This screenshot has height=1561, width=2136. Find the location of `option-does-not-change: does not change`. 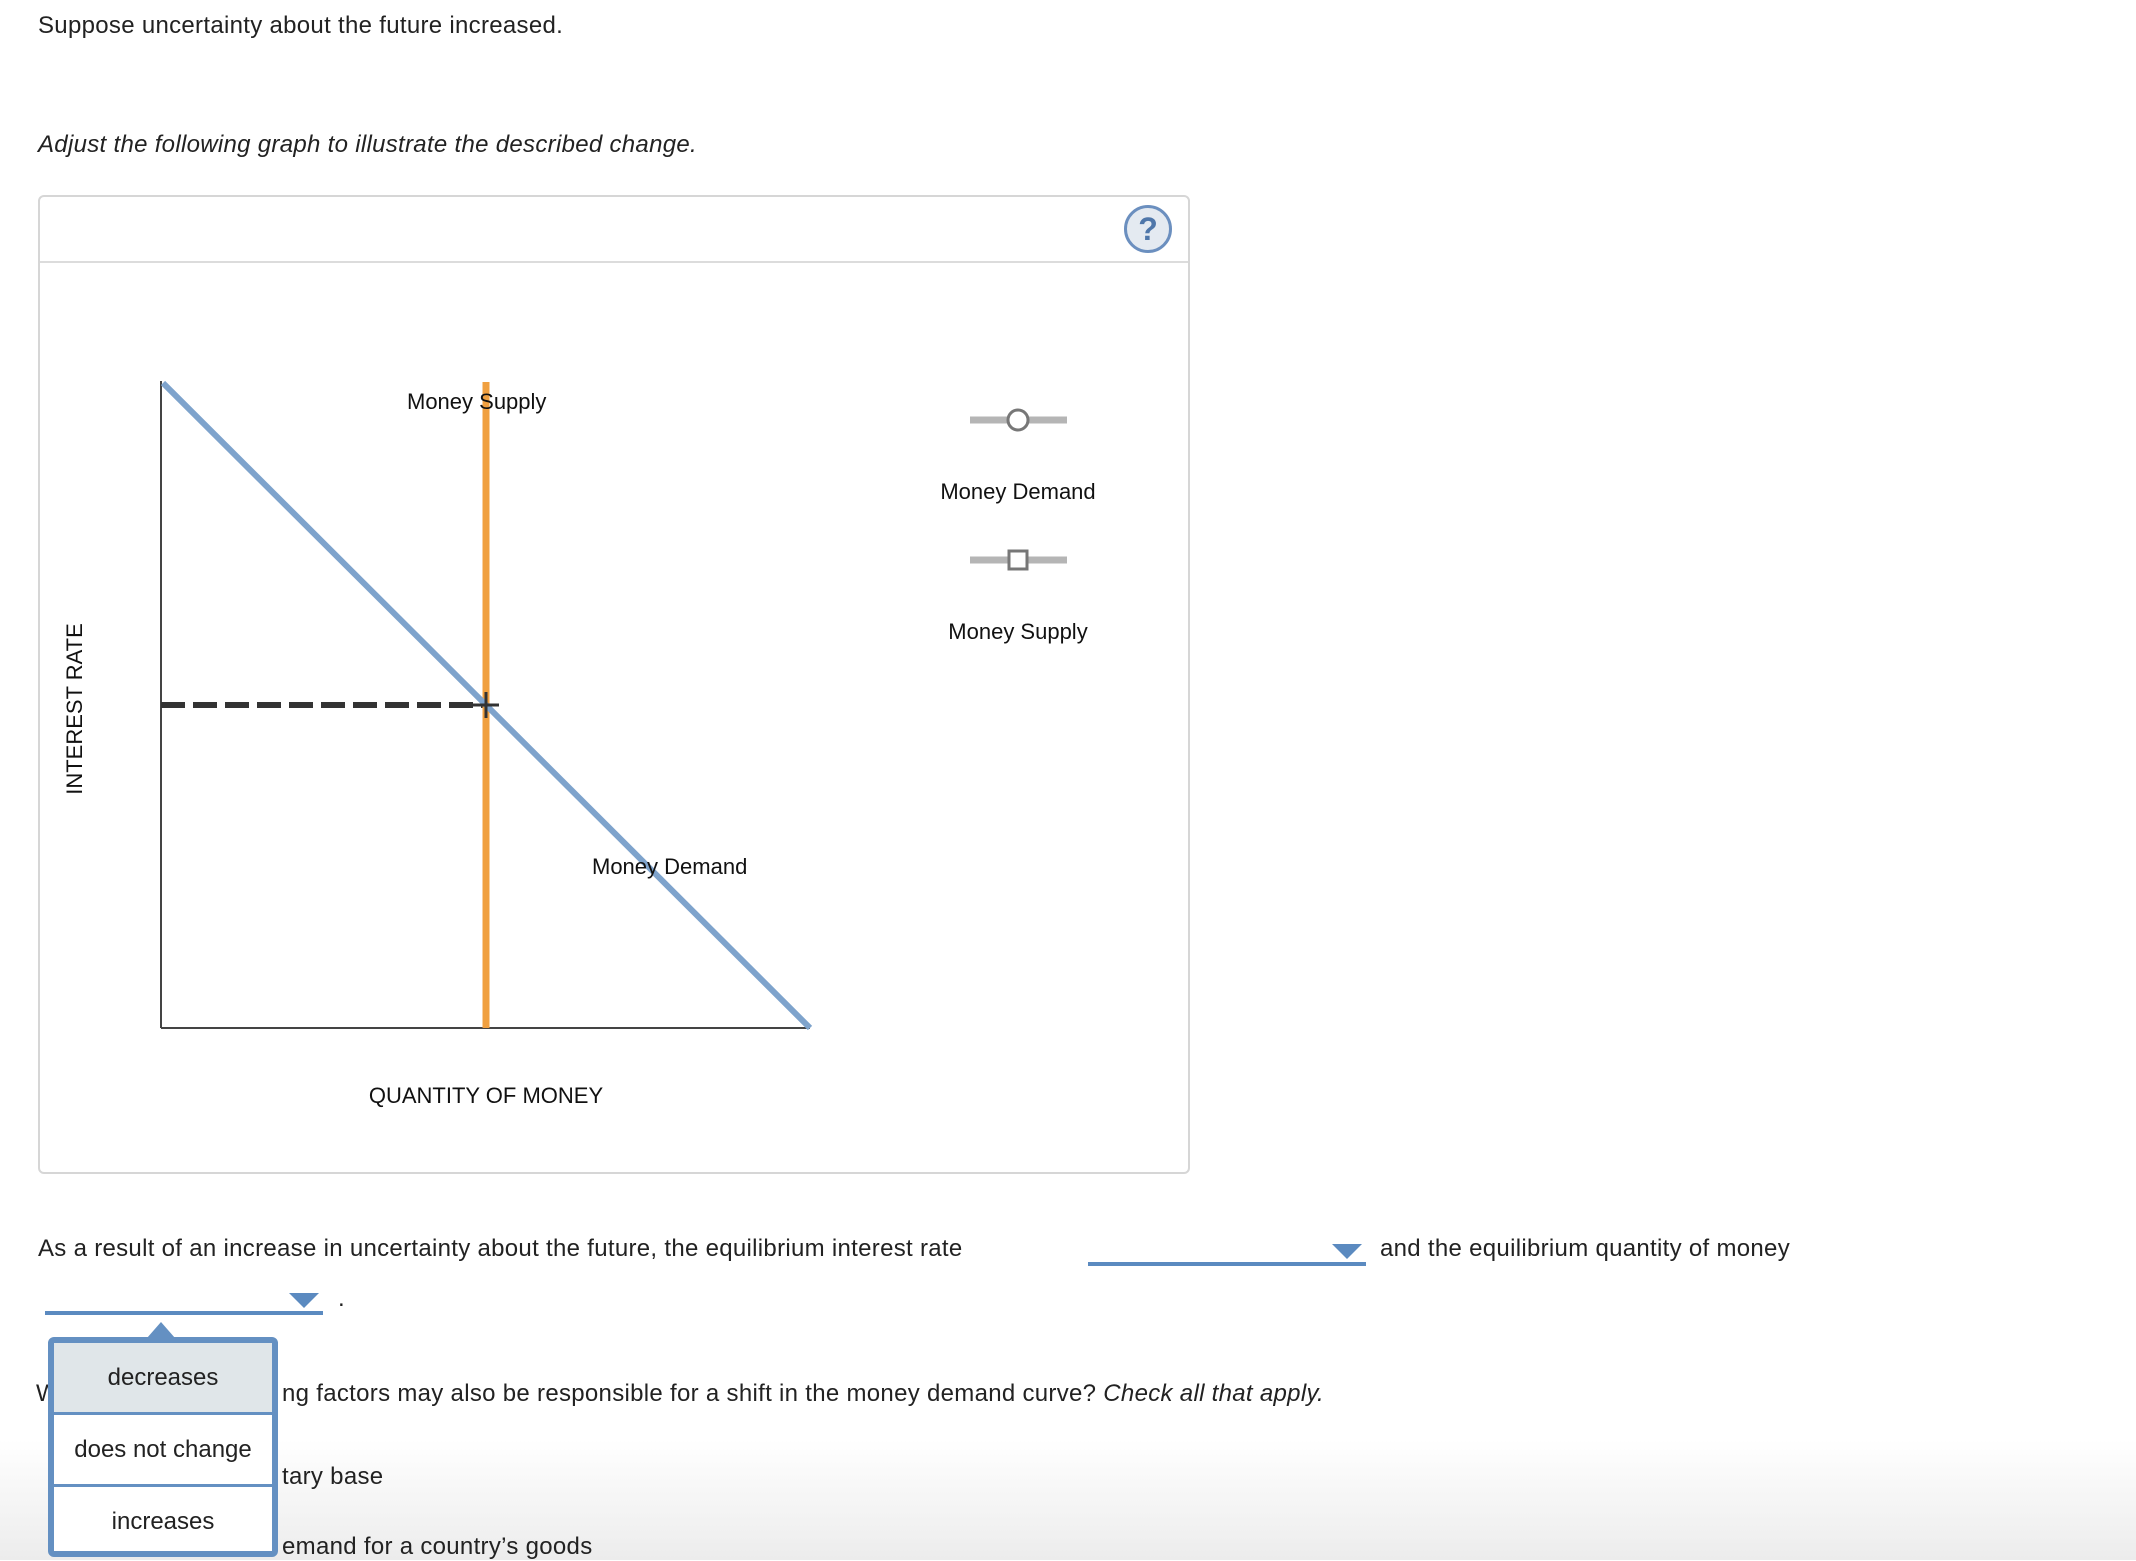

option-does-not-change: does not change is located at coordinates (163, 1451).